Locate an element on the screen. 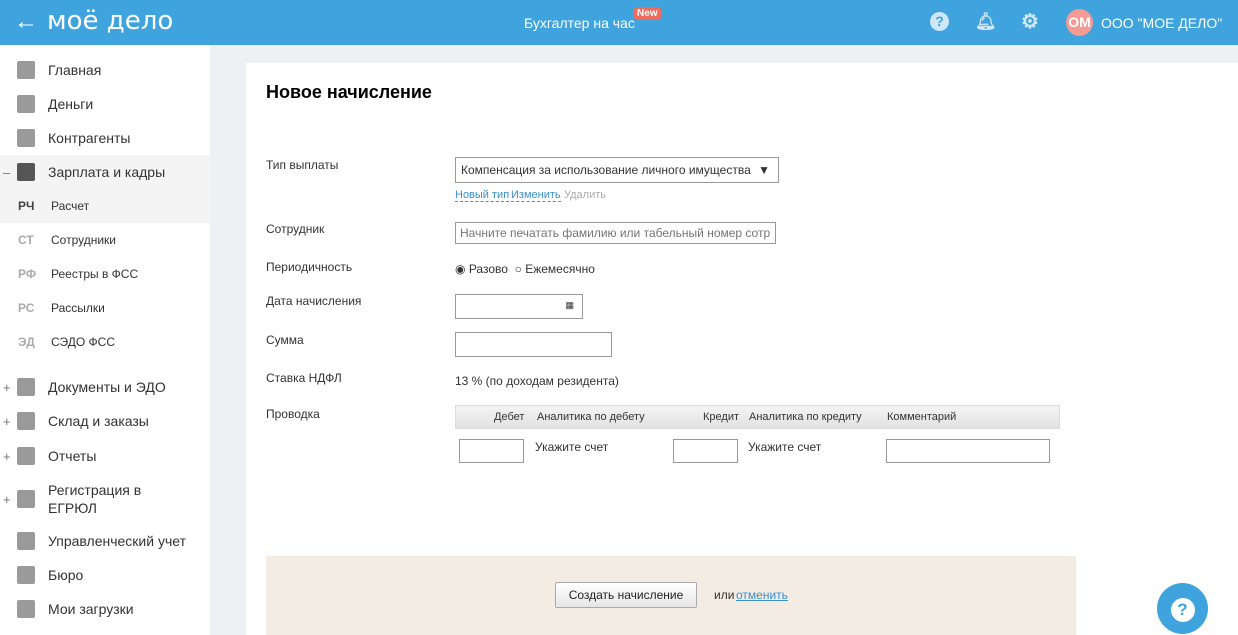  briefcase-icon is located at coordinates (26, 575).